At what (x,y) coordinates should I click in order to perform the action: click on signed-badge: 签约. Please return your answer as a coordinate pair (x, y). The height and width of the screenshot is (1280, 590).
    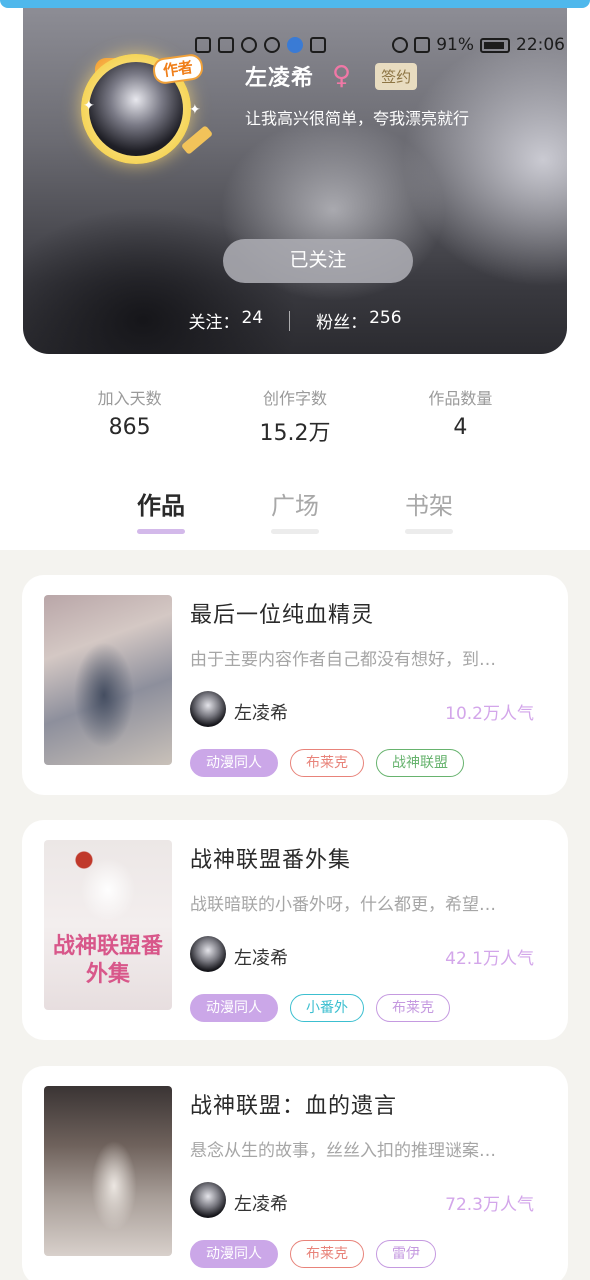
    Looking at the image, I should click on (396, 76).